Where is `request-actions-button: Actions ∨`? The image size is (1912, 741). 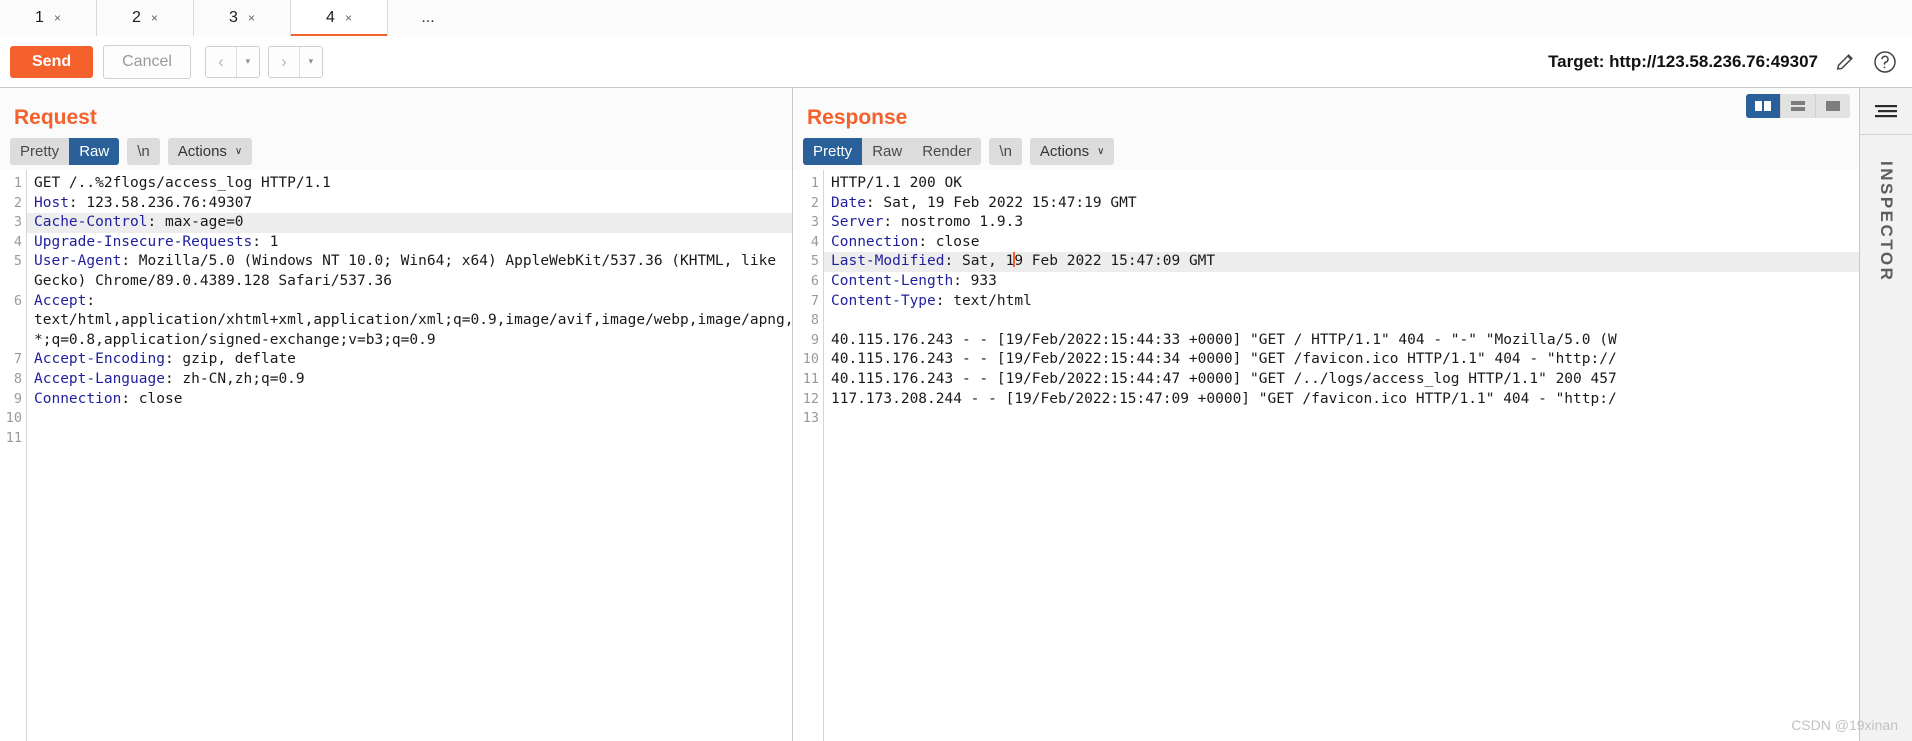
request-actions-button: Actions ∨ is located at coordinates (210, 151).